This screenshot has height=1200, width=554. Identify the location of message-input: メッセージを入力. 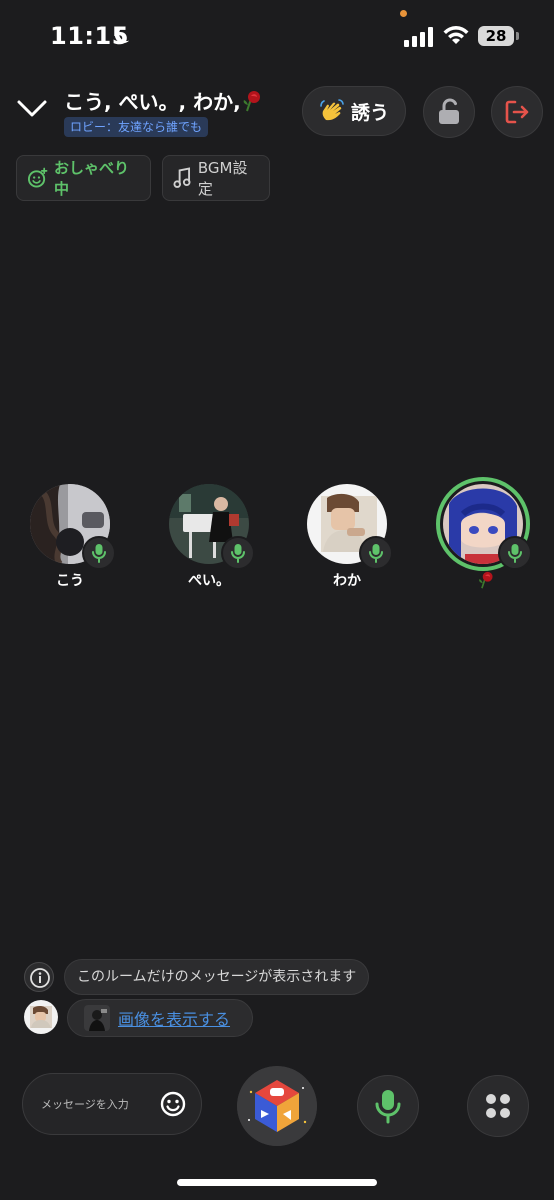
(112, 1104).